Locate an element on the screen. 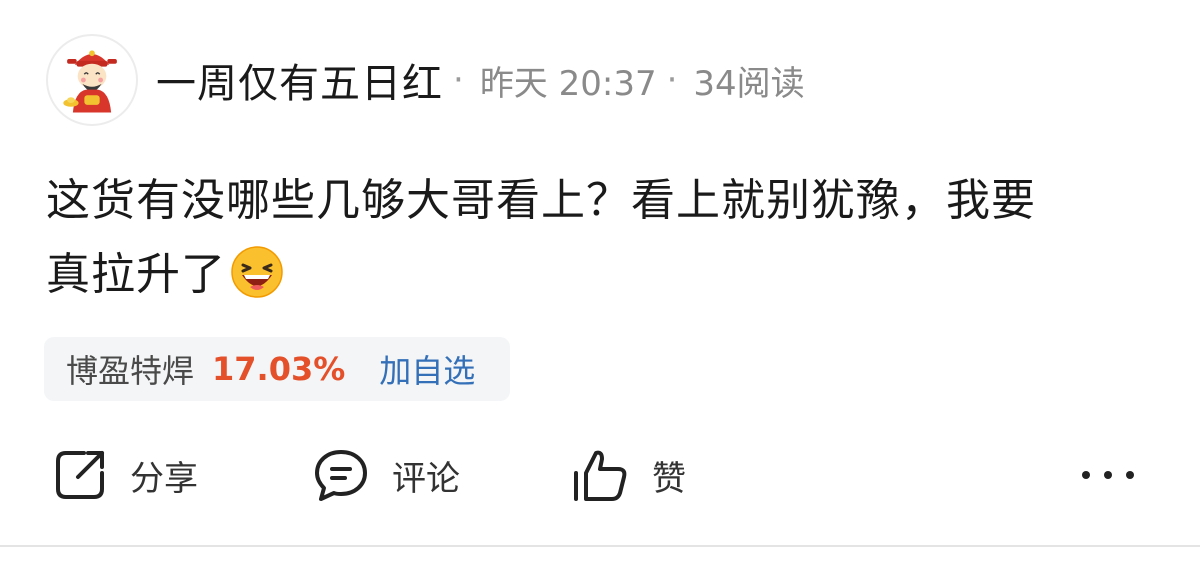 This screenshot has height=573, width=1200. comment-label: 评论 is located at coordinates (426, 478).